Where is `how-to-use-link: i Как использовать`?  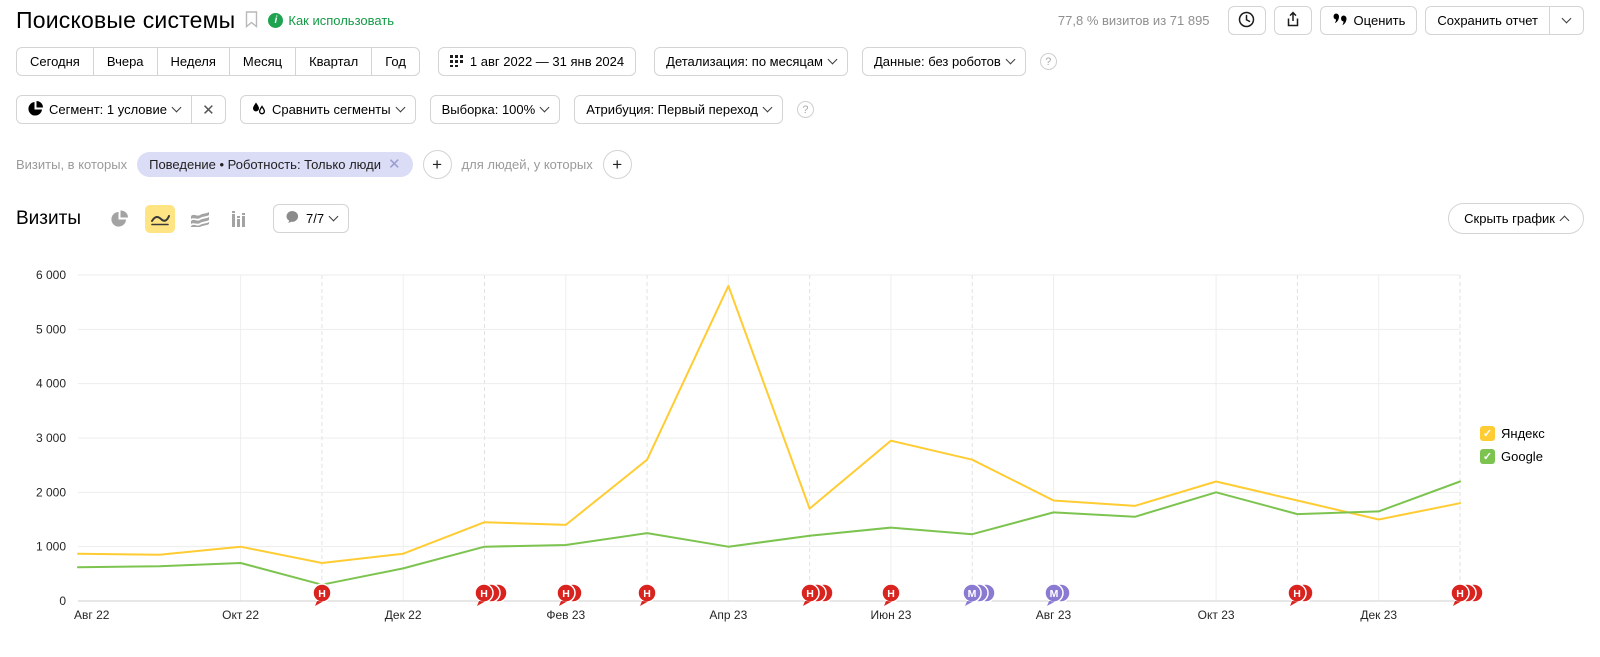 how-to-use-link: i Как использовать is located at coordinates (331, 20).